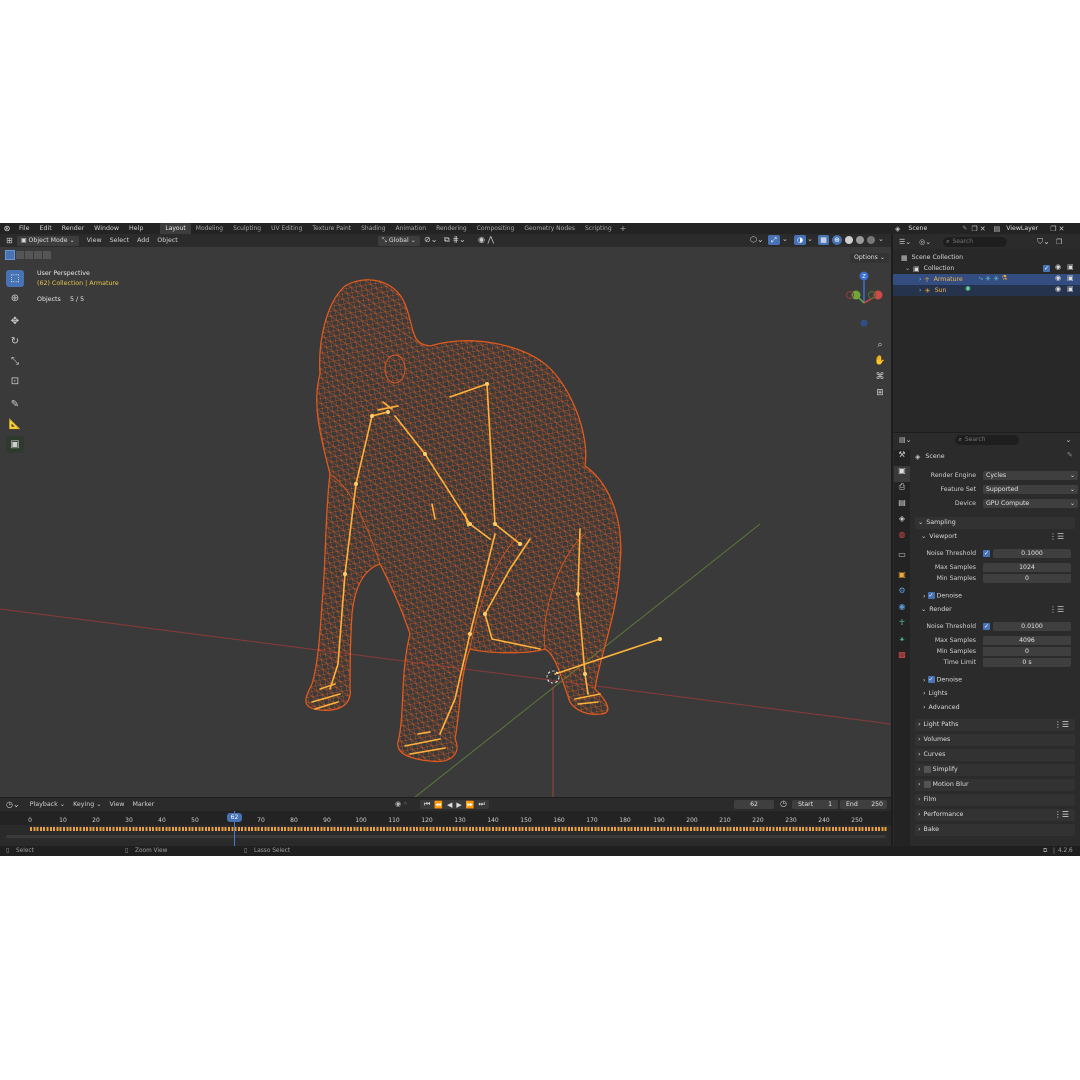 The width and height of the screenshot is (1080, 1080). I want to click on new-collection-icon: ❐, so click(1059, 242).